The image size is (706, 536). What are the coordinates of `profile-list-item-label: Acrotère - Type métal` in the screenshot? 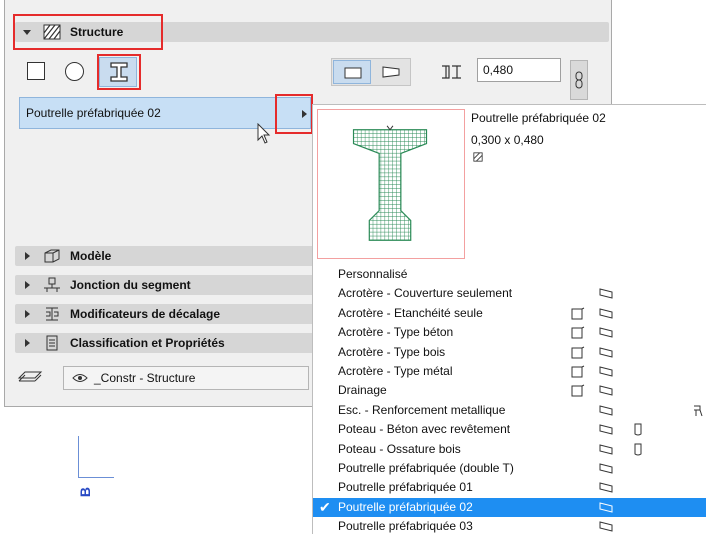 It's located at (395, 371).